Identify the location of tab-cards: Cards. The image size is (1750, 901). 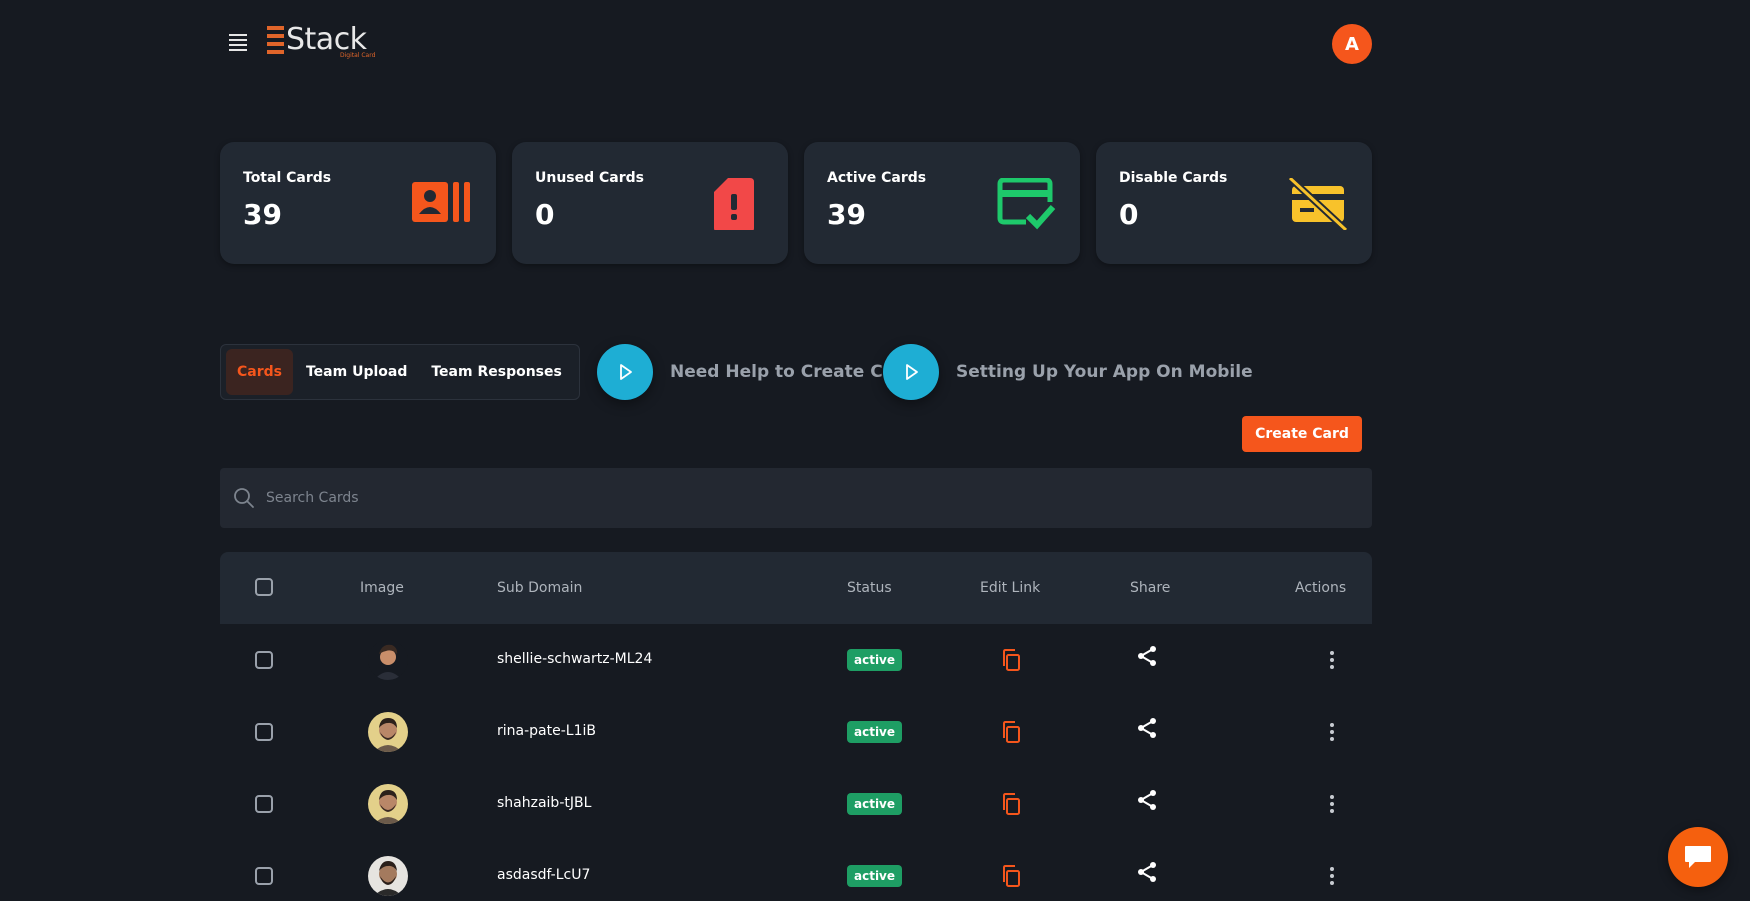
(259, 372).